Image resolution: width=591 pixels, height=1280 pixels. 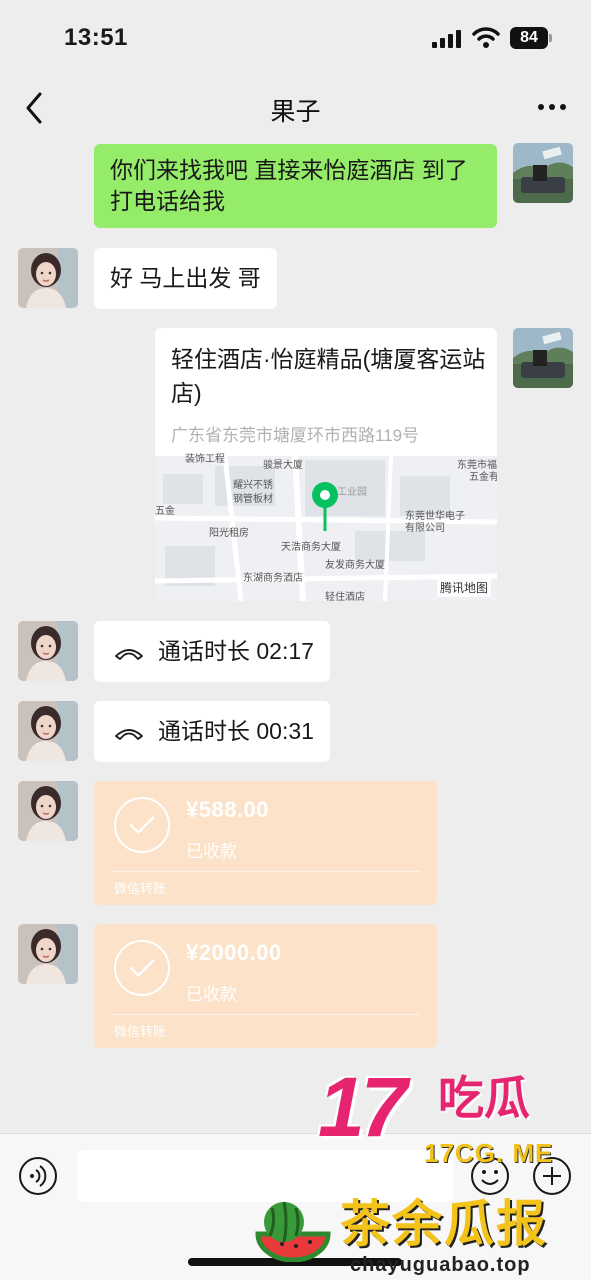 I want to click on call-record-bubble: 通话时长 00:31, so click(x=212, y=731).